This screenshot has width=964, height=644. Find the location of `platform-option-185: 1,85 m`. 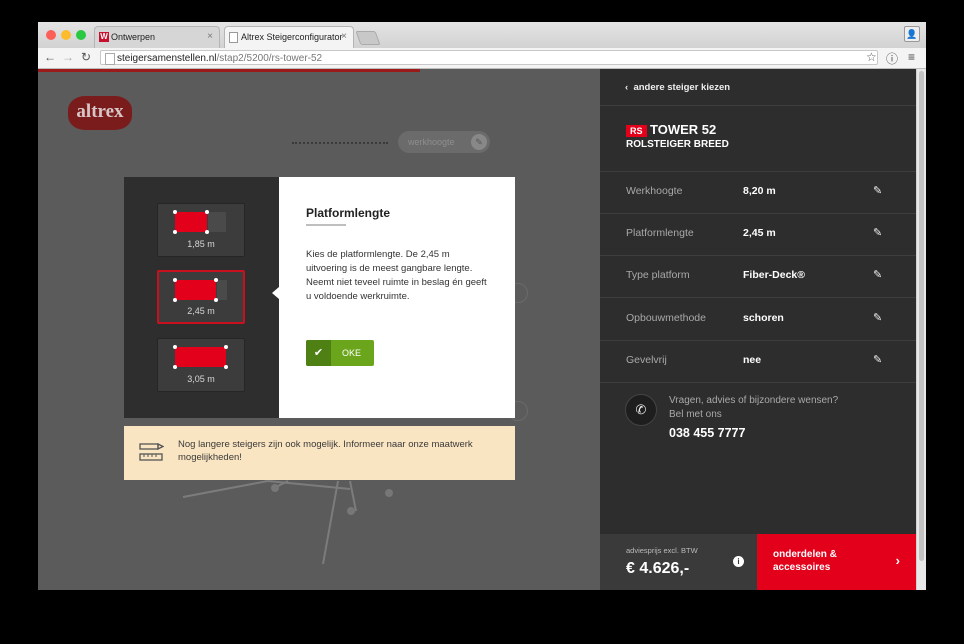

platform-option-185: 1,85 m is located at coordinates (201, 230).